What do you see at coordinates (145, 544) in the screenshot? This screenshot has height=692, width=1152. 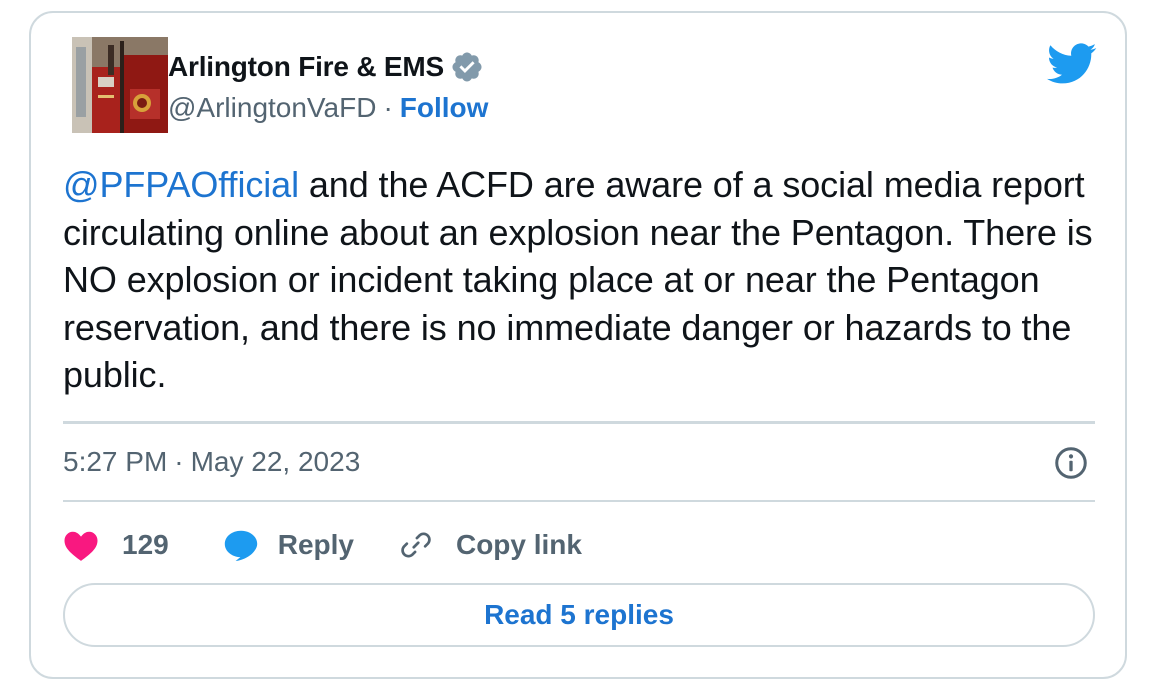 I see `like-count: 129` at bounding box center [145, 544].